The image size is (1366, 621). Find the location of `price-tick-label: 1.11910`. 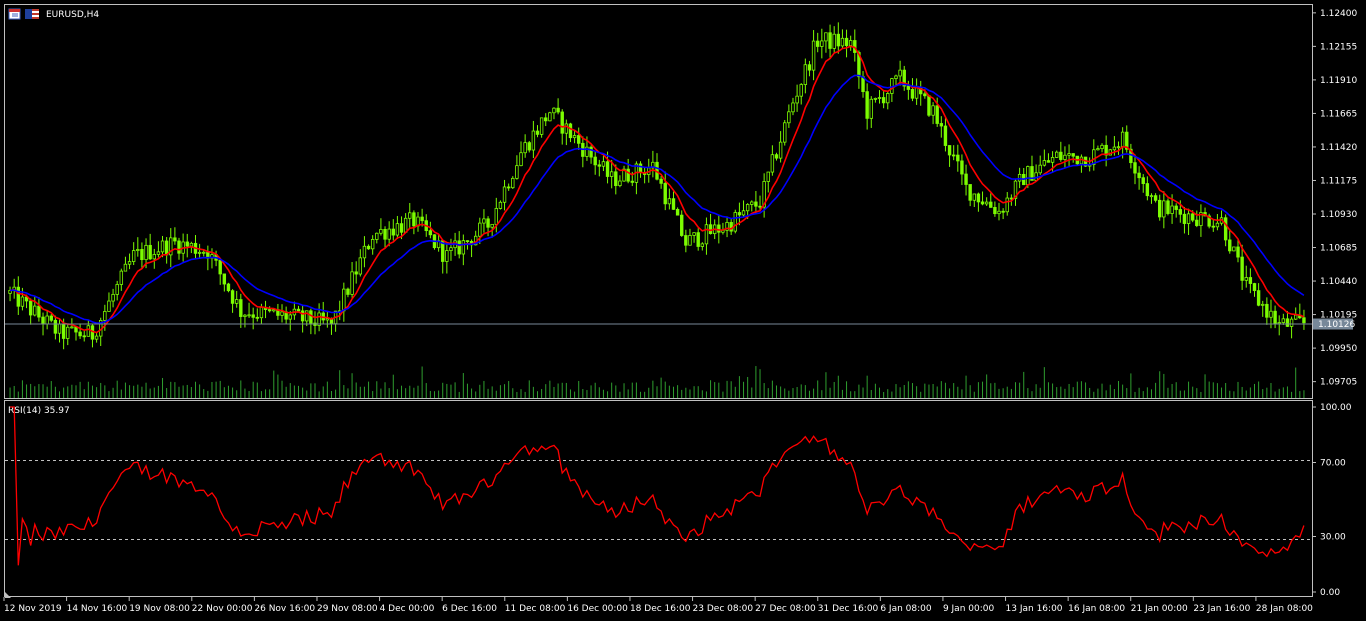

price-tick-label: 1.11910 is located at coordinates (1338, 81).